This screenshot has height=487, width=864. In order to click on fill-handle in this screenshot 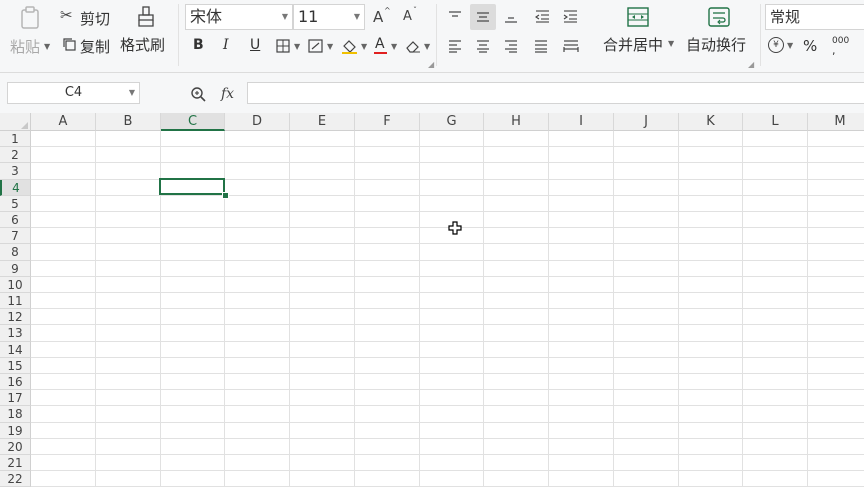, I will do `click(225, 195)`.